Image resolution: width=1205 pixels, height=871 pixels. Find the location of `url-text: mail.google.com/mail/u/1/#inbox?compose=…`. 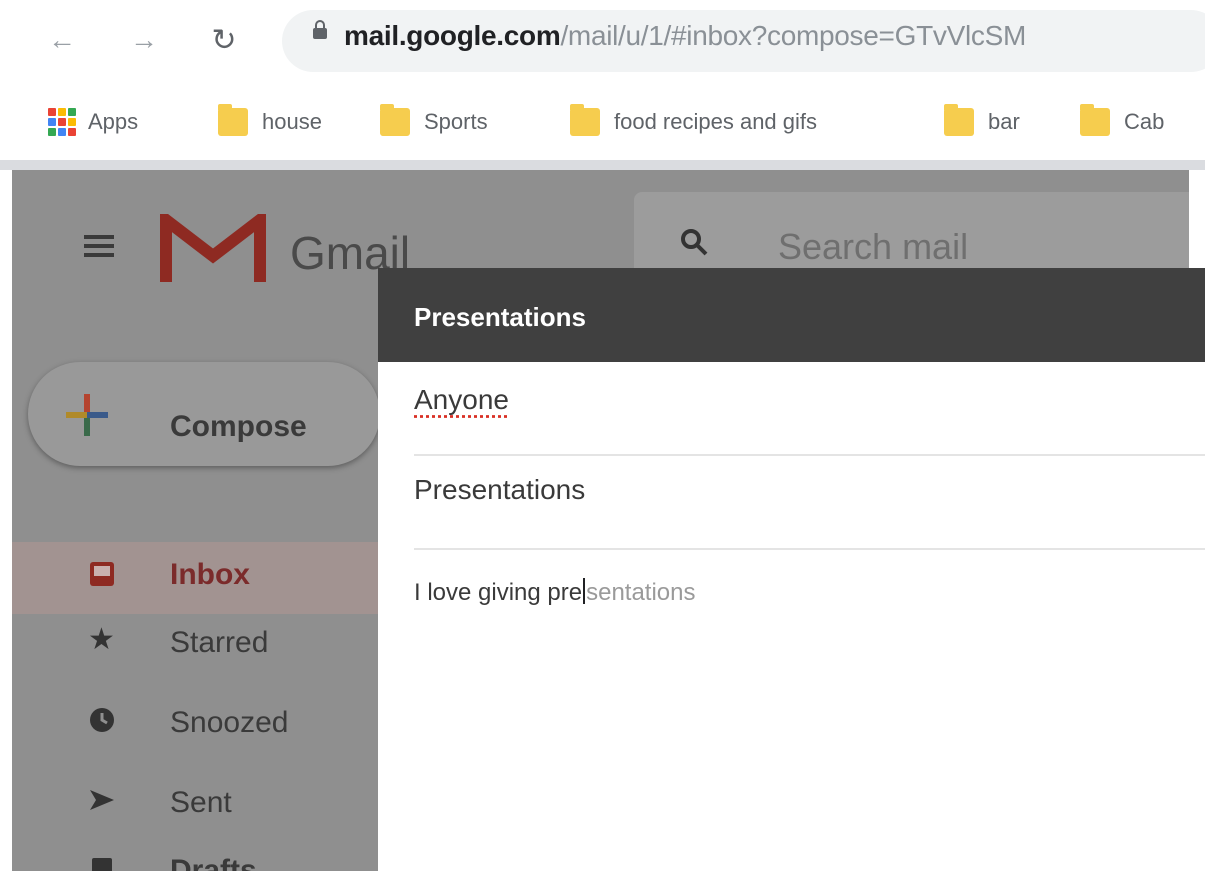

url-text: mail.google.com/mail/u/1/#inbox?compose=… is located at coordinates (685, 36).